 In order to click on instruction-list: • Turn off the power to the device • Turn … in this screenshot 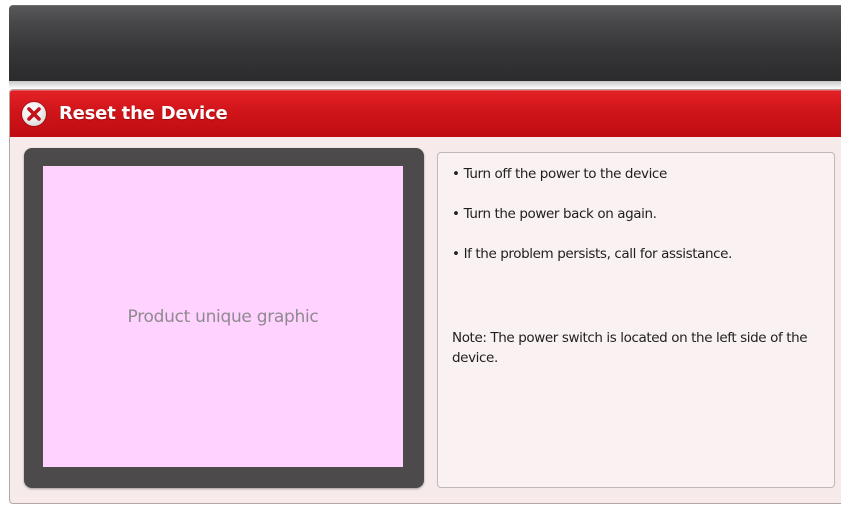, I will do `click(638, 225)`.